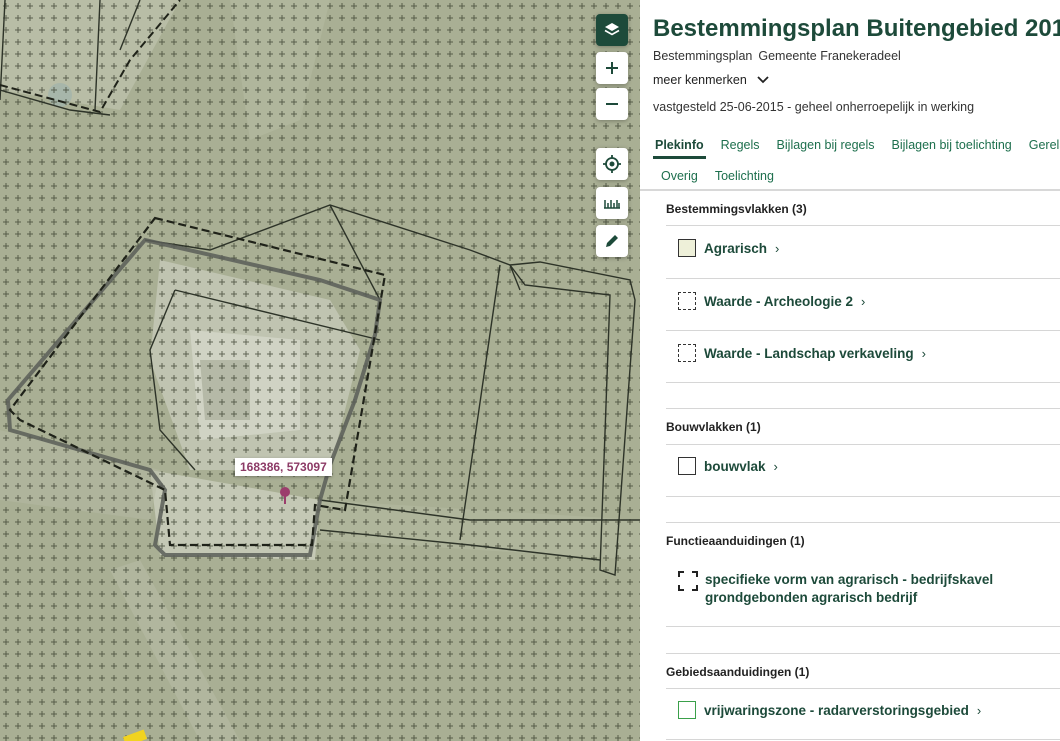  I want to click on plan-subtitle: Bestemmingsplan Gemeente Franekeradeel, so click(777, 56).